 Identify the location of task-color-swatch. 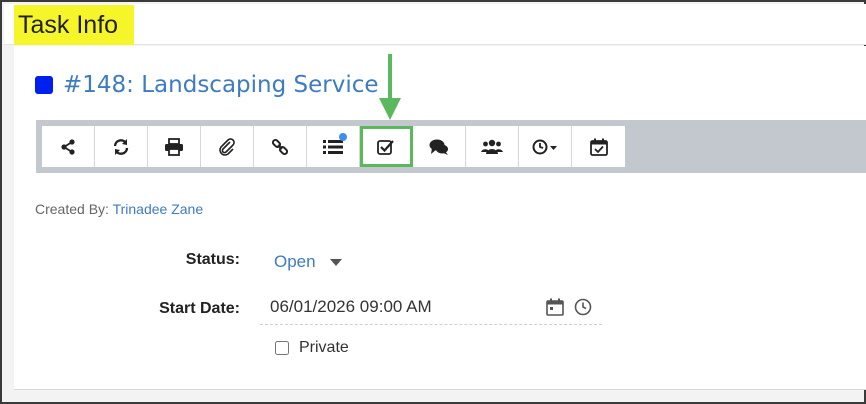
(44, 85).